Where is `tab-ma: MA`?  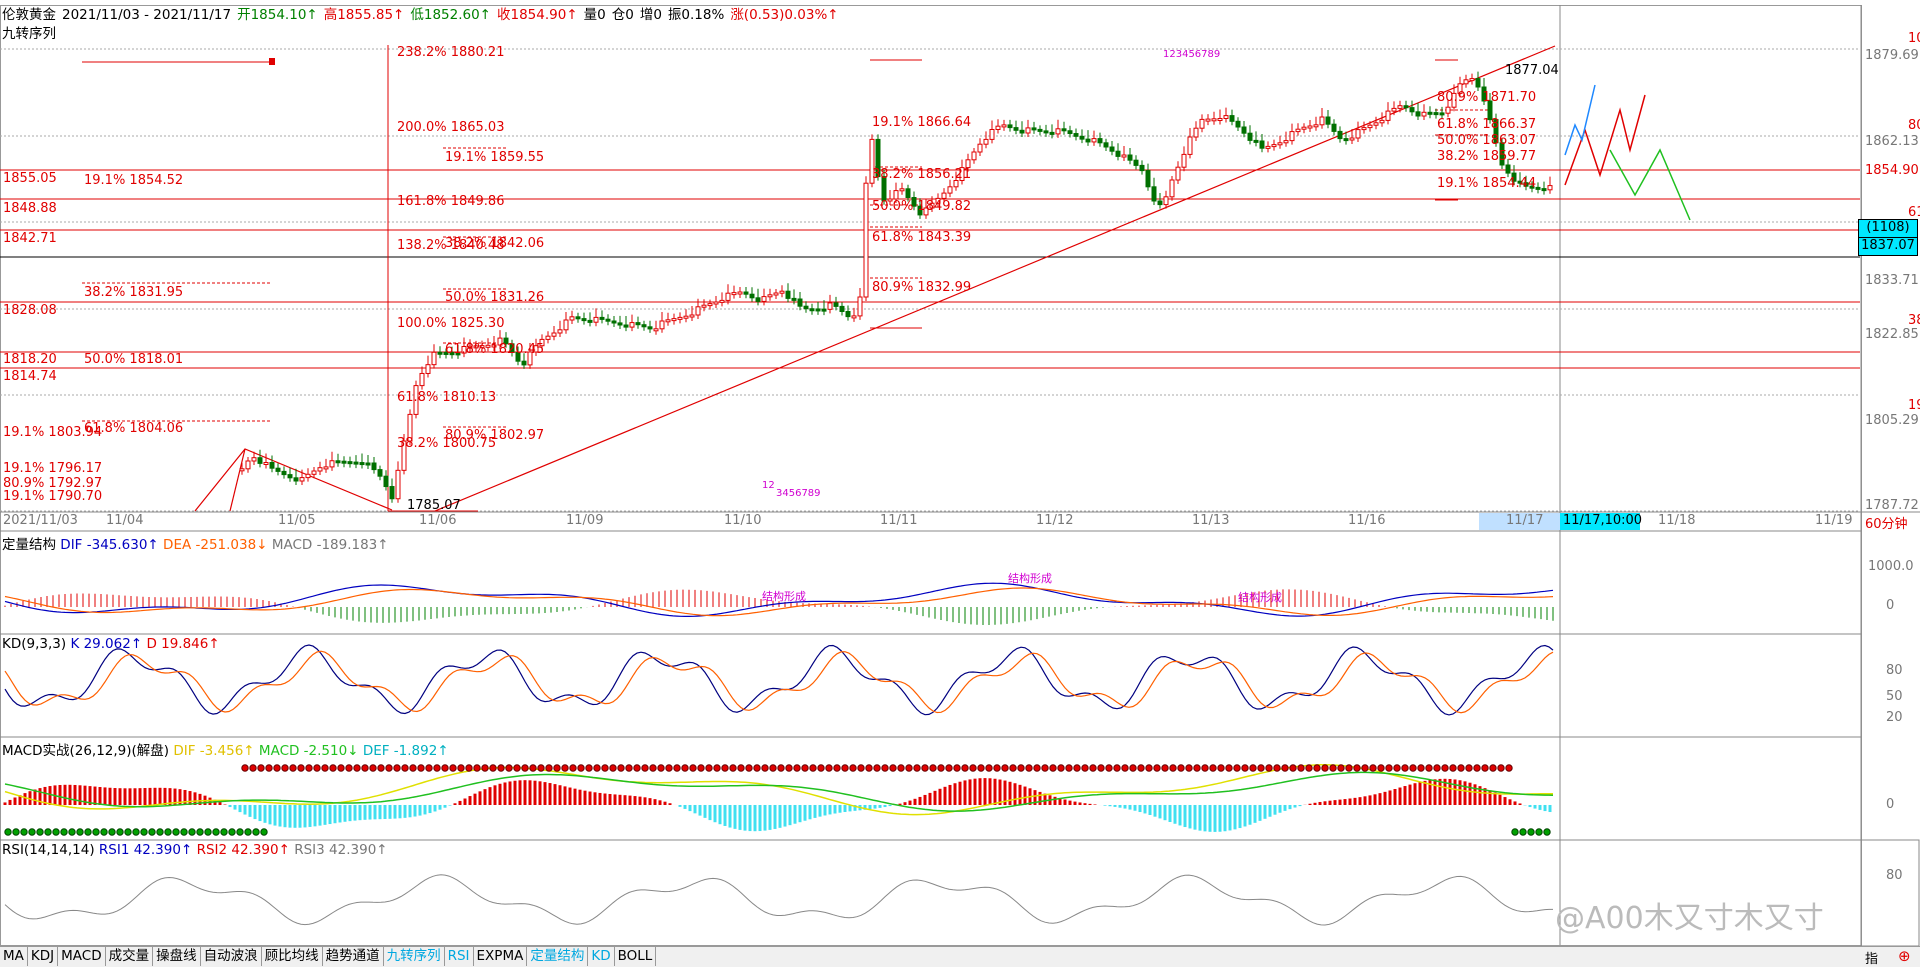
tab-ma: MA is located at coordinates (14, 956).